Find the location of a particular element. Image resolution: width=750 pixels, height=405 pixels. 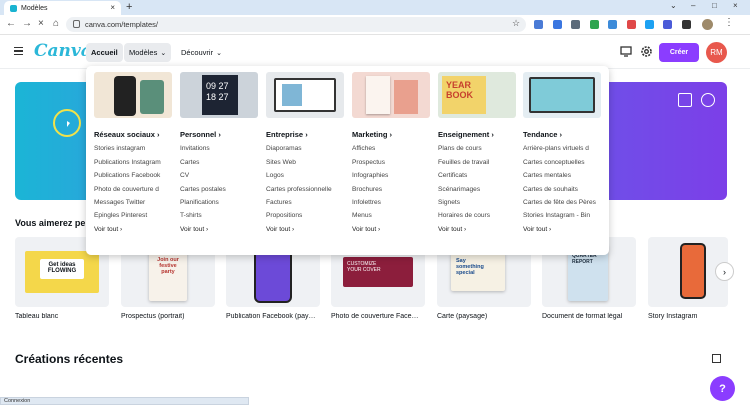

column-heading: Enseignement › is located at coordinates (478, 134).